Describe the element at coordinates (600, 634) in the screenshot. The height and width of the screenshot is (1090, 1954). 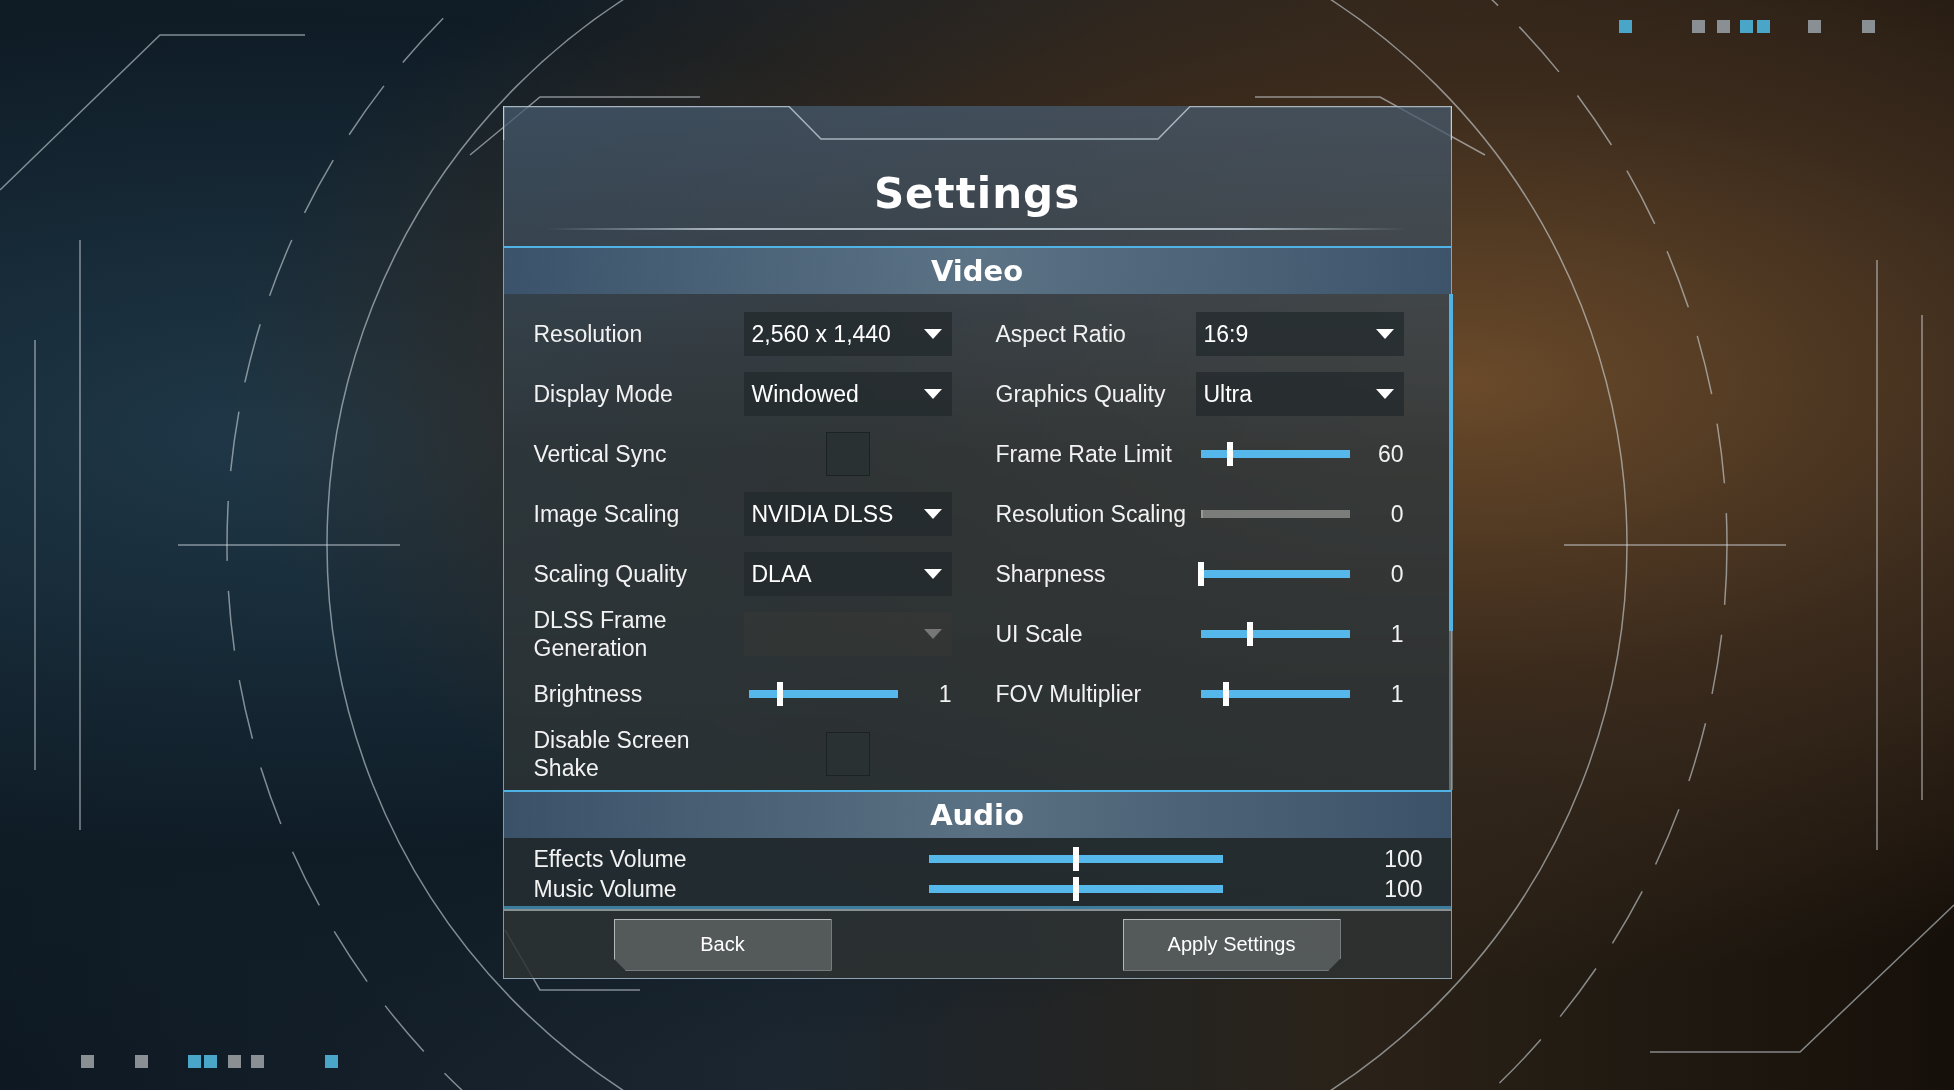
I see `setting-label: DLSS Frame Generation` at that location.